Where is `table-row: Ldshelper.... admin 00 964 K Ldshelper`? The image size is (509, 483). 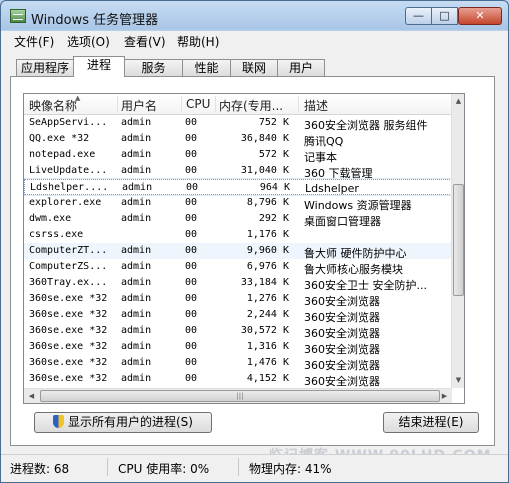 table-row: Ldshelper.... admin 00 964 K Ldshelper is located at coordinates (238, 187).